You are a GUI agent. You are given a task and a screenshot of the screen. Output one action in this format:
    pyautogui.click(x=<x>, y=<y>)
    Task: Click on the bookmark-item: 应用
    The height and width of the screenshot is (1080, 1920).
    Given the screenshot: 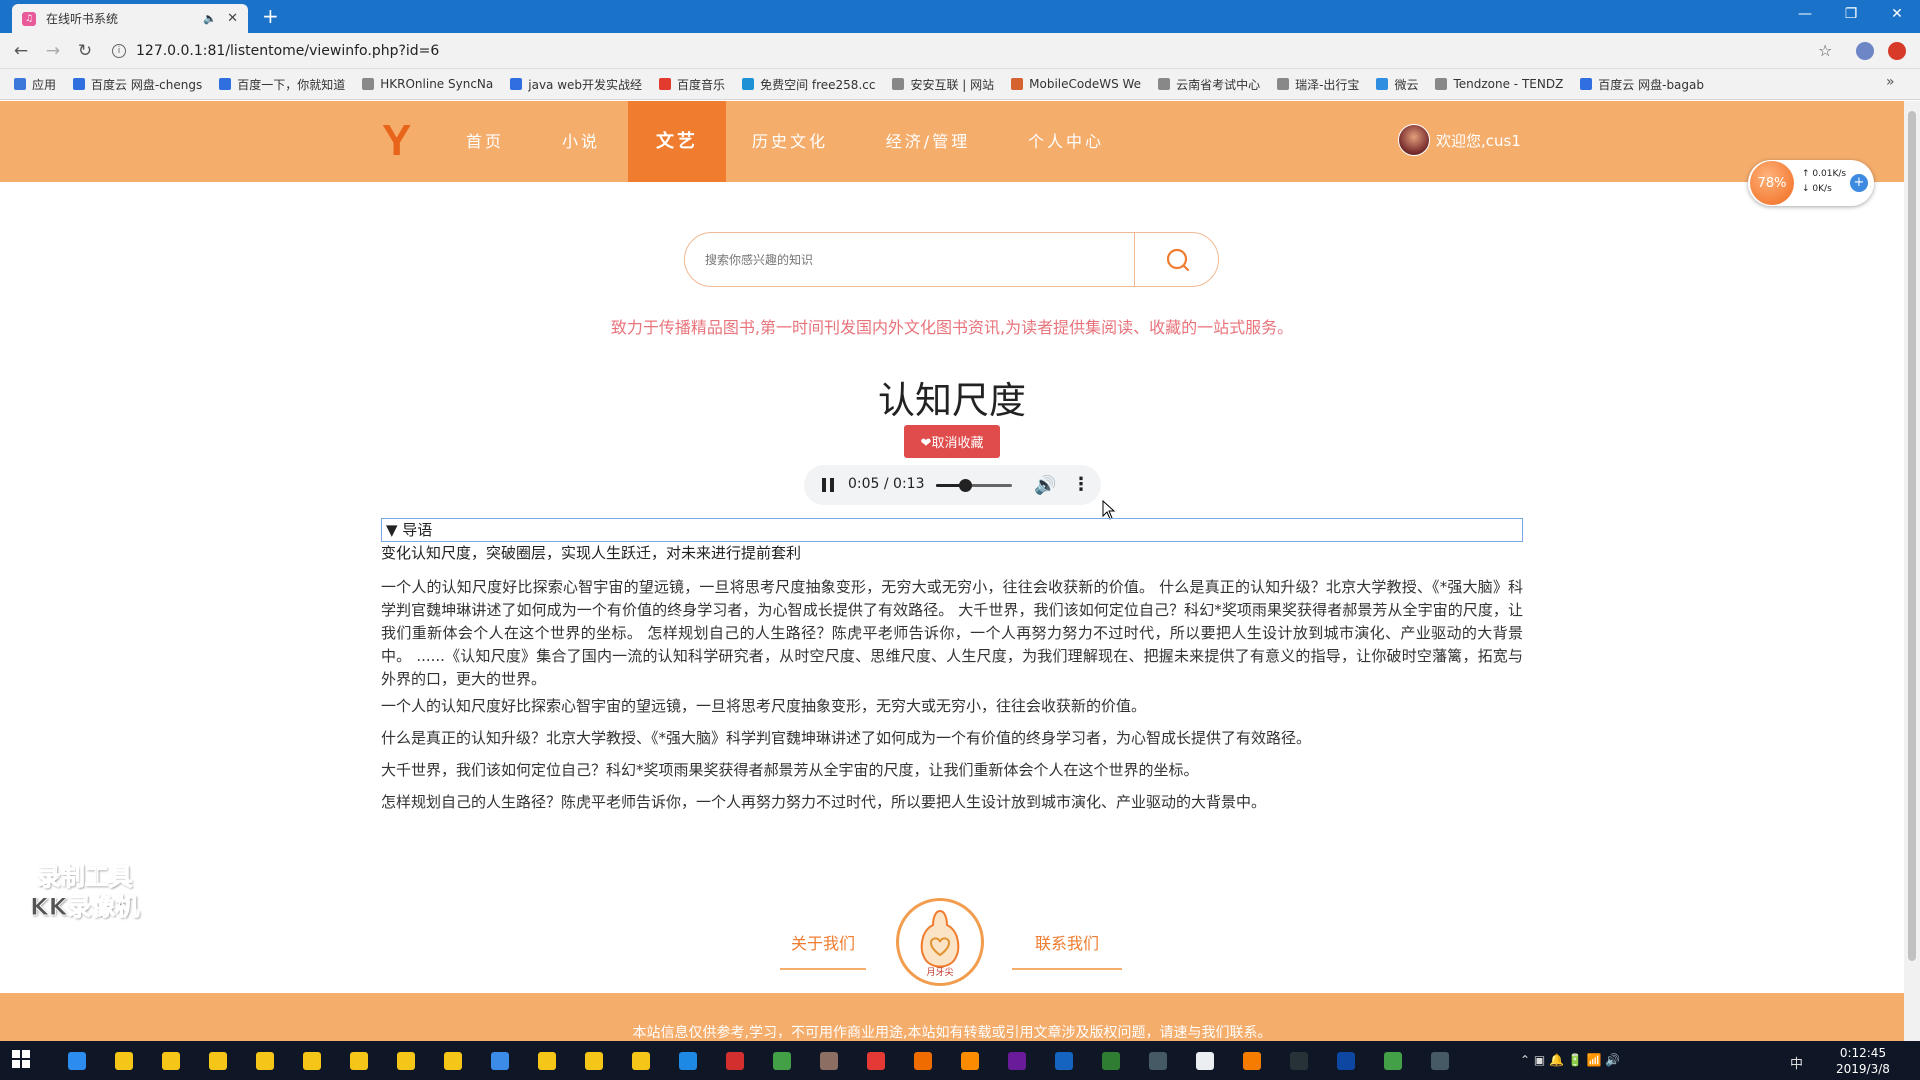 What is the action you would take?
    pyautogui.click(x=35, y=84)
    